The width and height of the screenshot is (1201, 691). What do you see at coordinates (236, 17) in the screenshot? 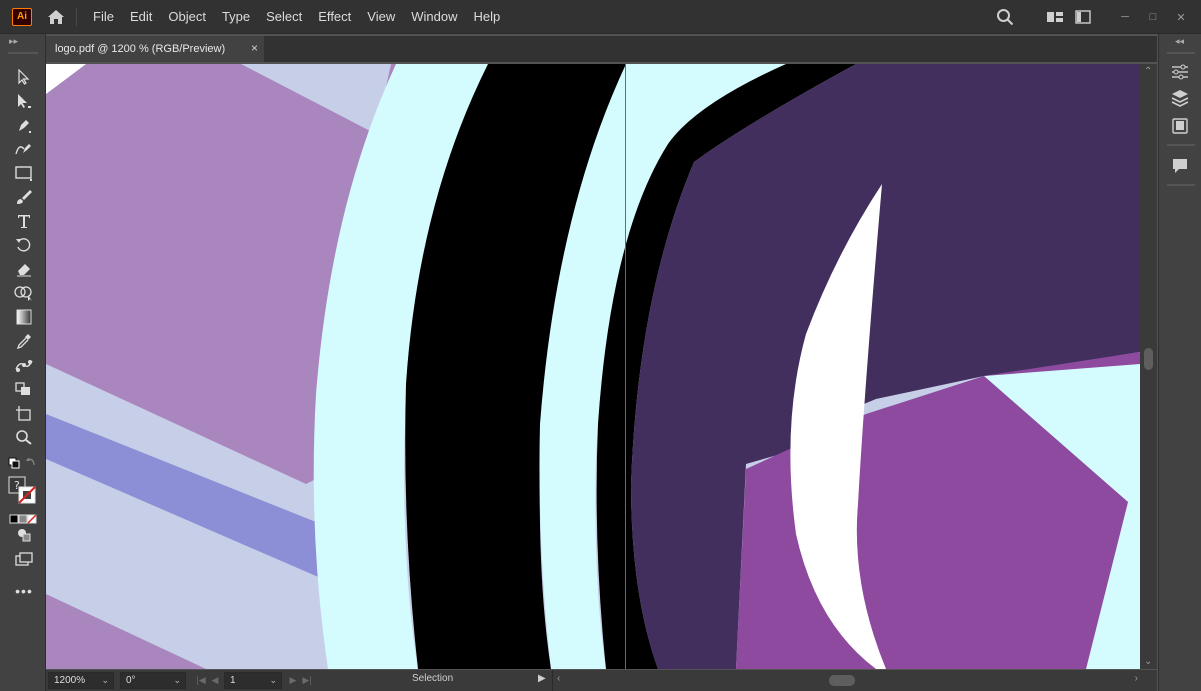
I see `menu-type: Type` at bounding box center [236, 17].